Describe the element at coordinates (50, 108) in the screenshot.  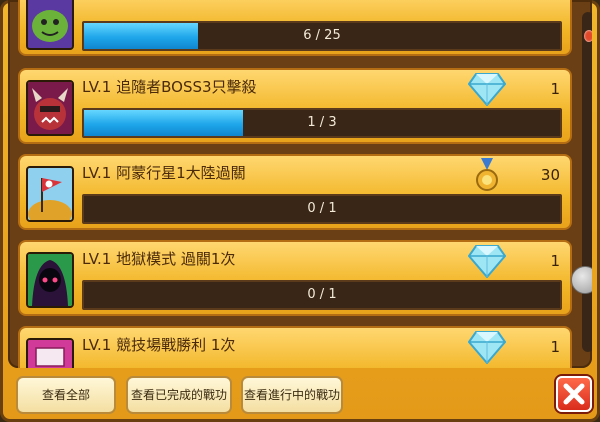
I see `horned-boss-icon` at that location.